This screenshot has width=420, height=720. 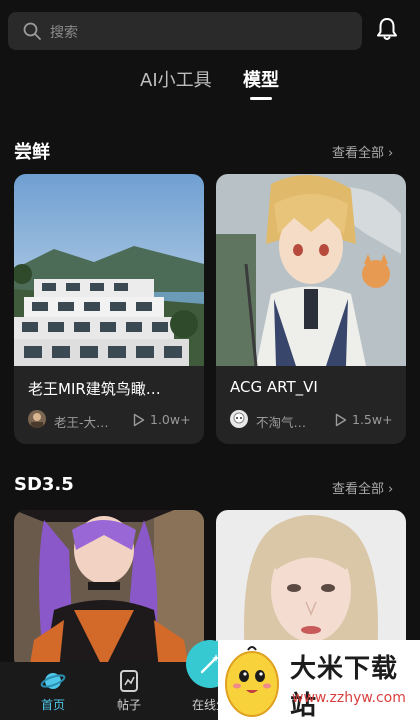 What do you see at coordinates (176, 79) in the screenshot?
I see `tab-ai-tools: AI小工具` at bounding box center [176, 79].